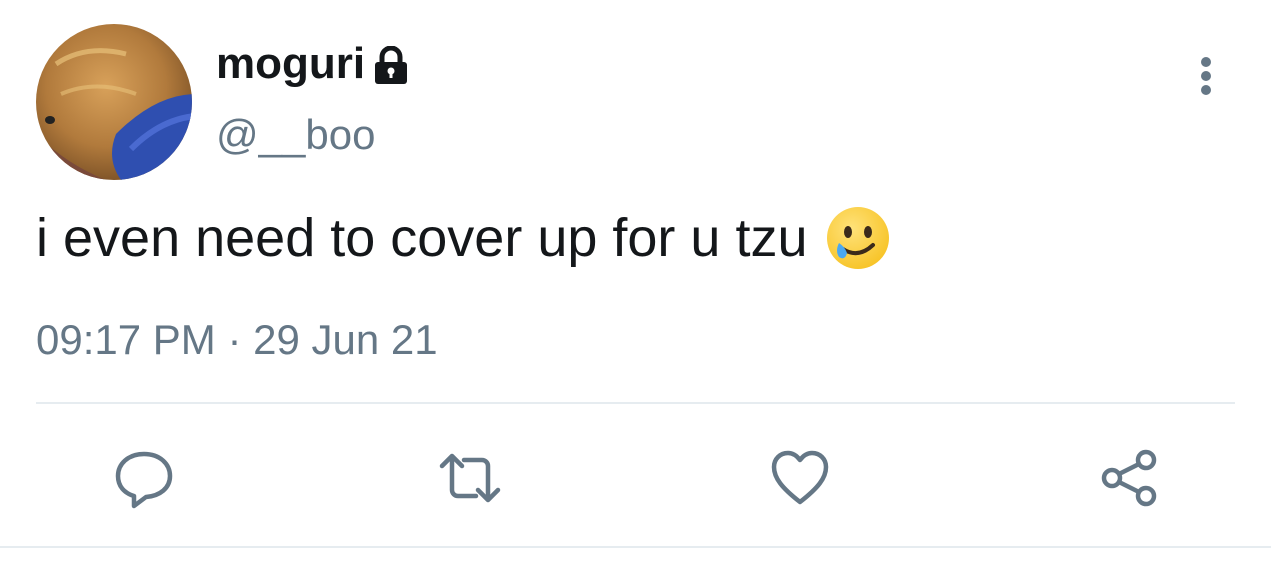  I want to click on avatar, so click(114, 102).